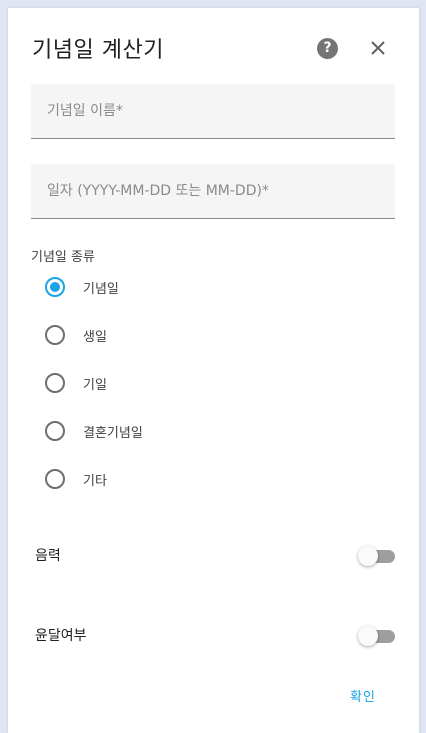 The image size is (426, 733). What do you see at coordinates (63, 257) in the screenshot?
I see `anniversary-type-label: 기념일 종류` at bounding box center [63, 257].